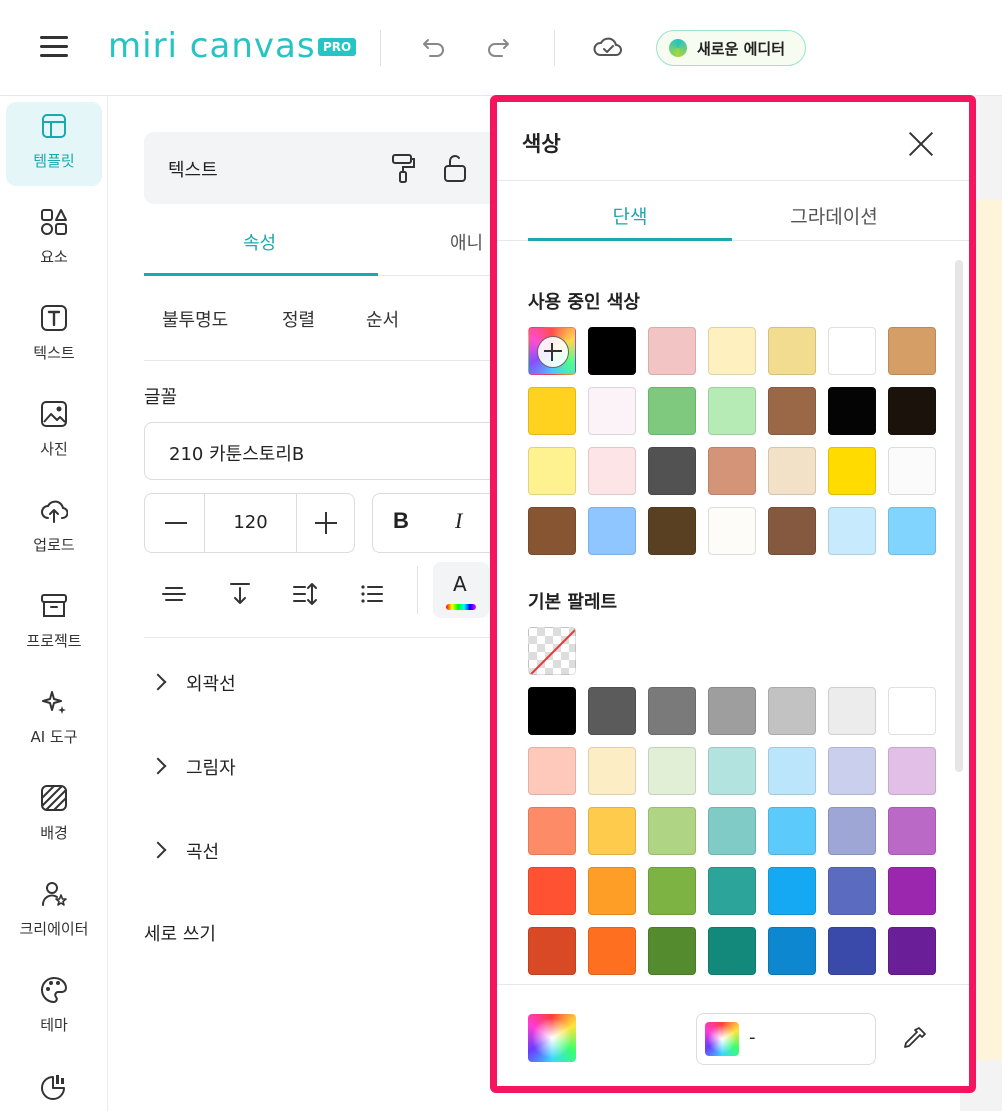 The image size is (1002, 1111). I want to click on scrollbar, so click(959, 516).